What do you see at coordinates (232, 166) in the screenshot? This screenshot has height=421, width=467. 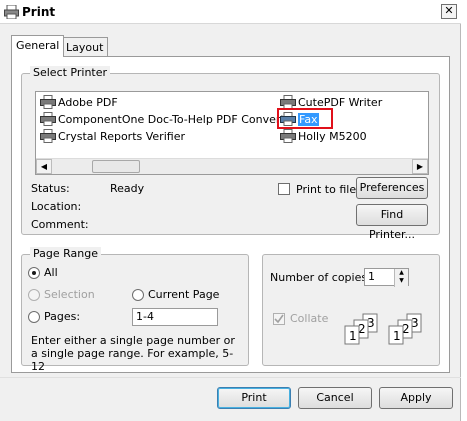 I see `horizontal-scrollbar: ◀ ▶` at bounding box center [232, 166].